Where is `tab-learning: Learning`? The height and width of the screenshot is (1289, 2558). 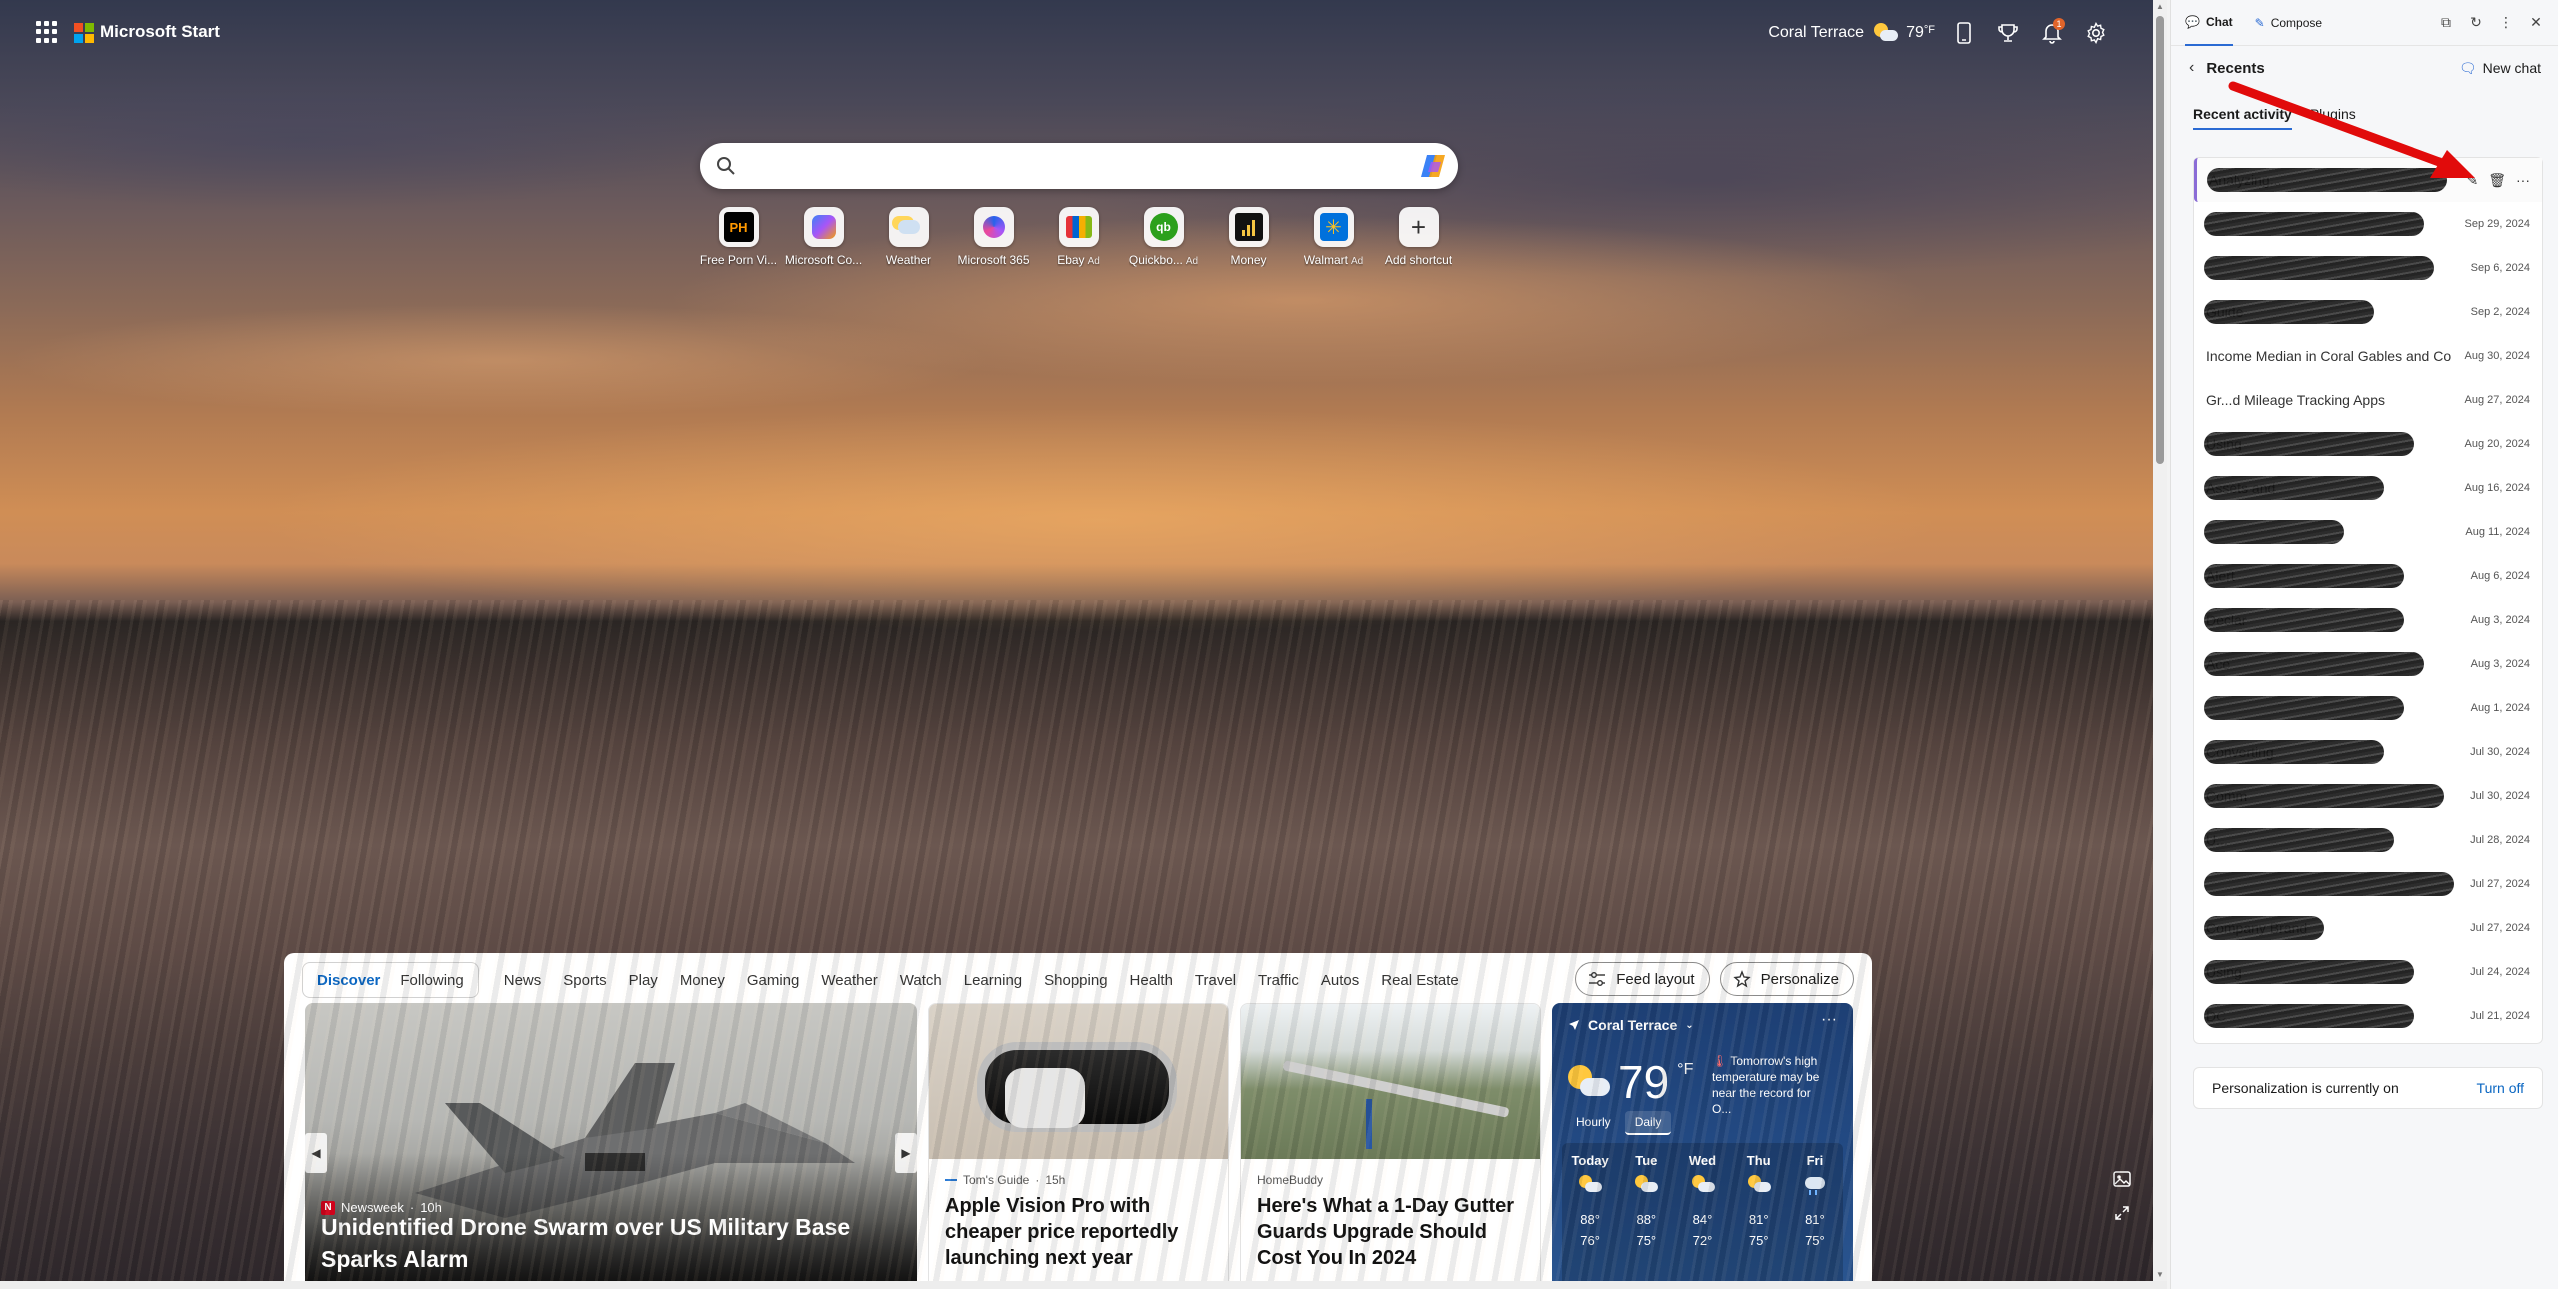
tab-learning: Learning is located at coordinates (993, 980).